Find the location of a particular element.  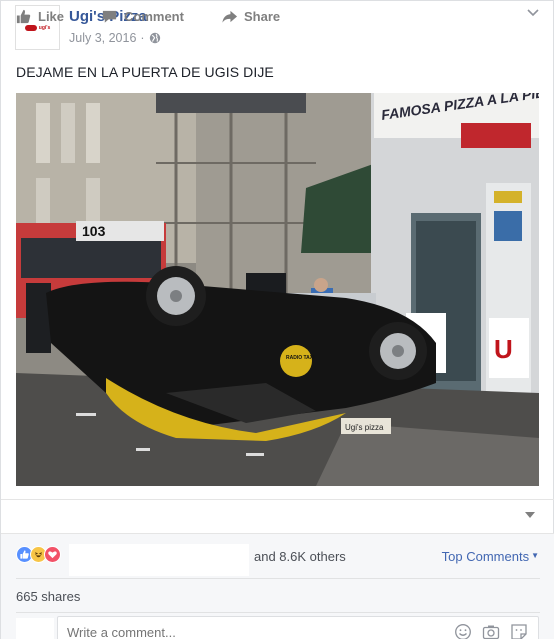

reaction-count: and 8.6K others is located at coordinates (300, 556).